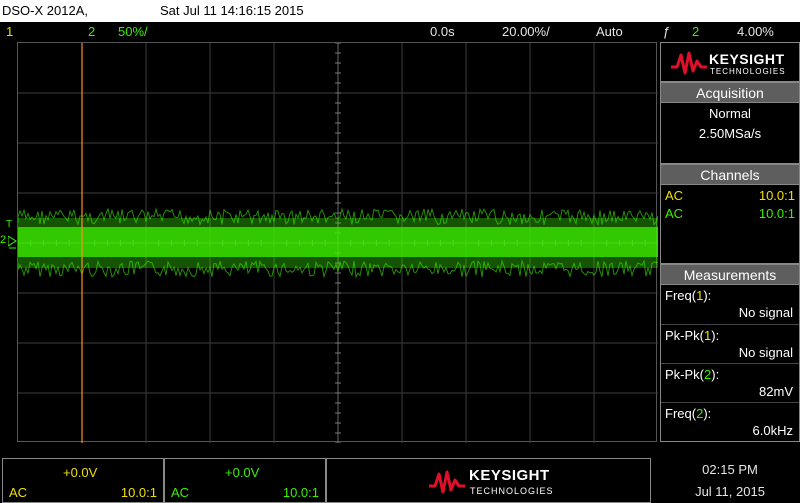 The image size is (800, 503). I want to click on bottom-logo-word: KEYSIGHT, so click(509, 475).